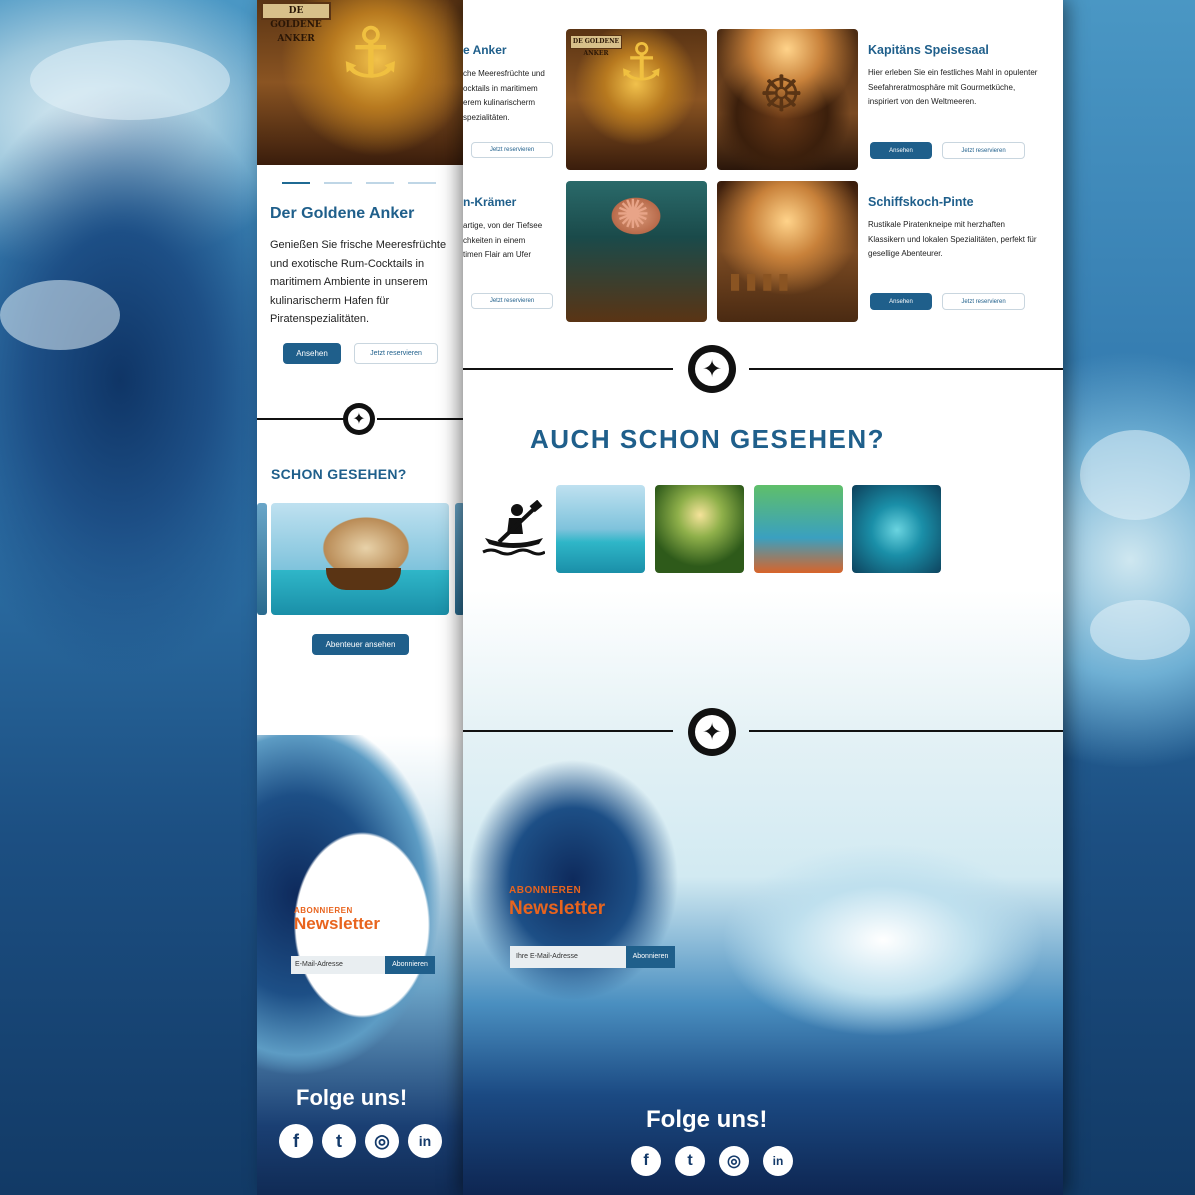 The image size is (1195, 1195). Describe the element at coordinates (500, 88) in the screenshot. I see `text-line: ocktails in maritimem` at that location.